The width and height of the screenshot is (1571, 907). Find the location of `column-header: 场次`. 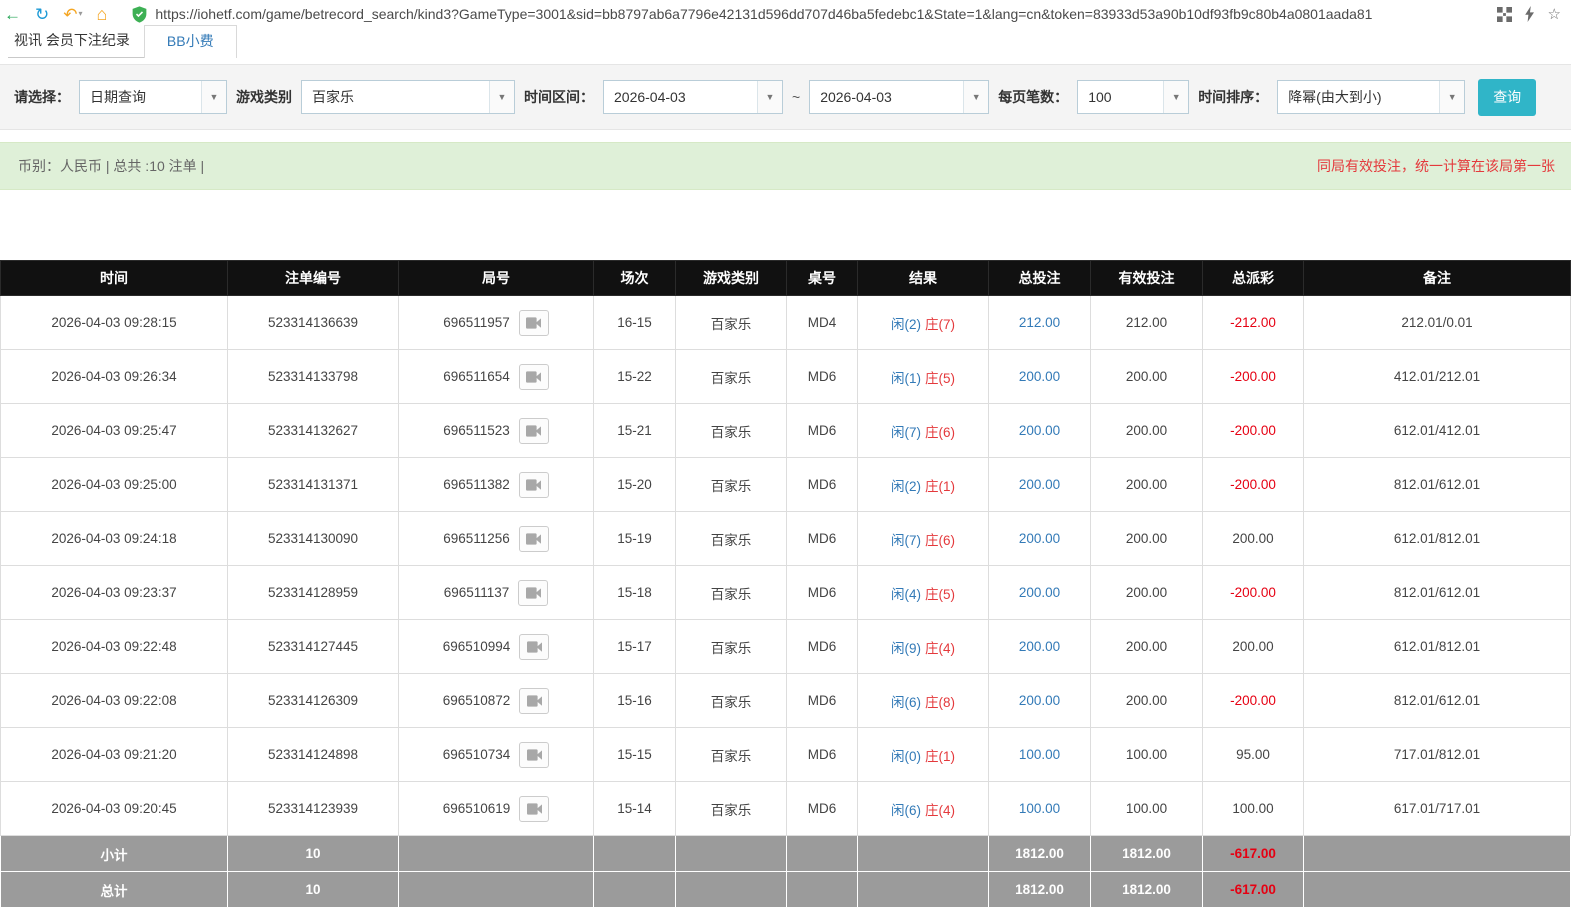

column-header: 场次 is located at coordinates (634, 278).